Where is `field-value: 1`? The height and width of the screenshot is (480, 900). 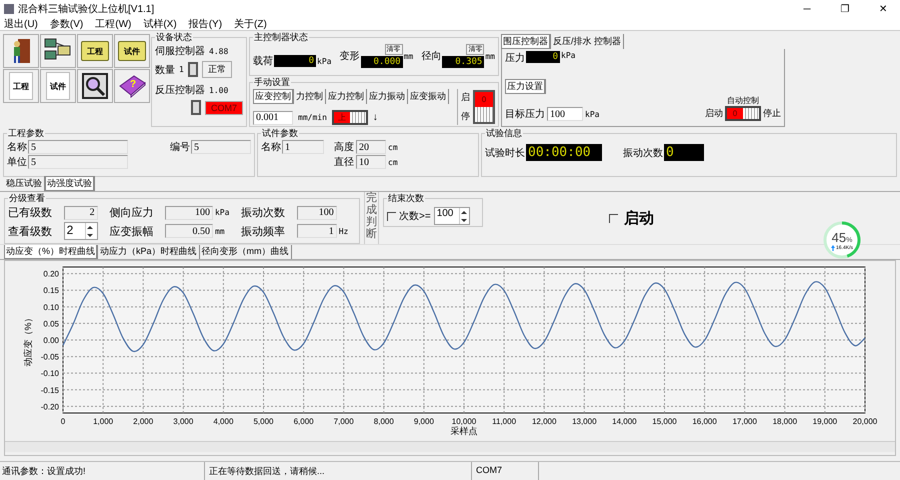
field-value: 1 is located at coordinates (181, 69).